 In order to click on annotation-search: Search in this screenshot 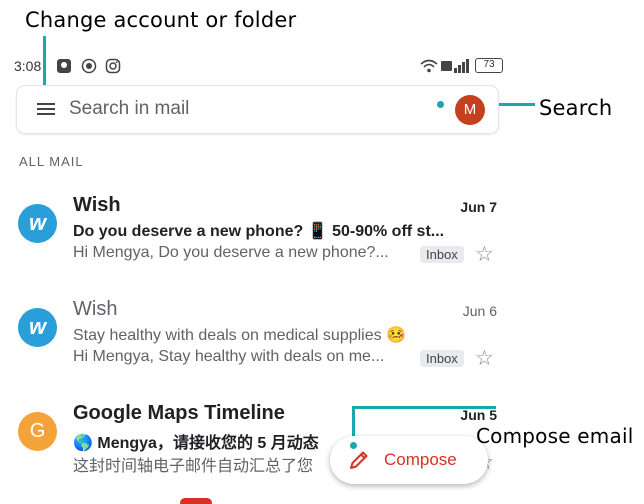, I will do `click(576, 108)`.